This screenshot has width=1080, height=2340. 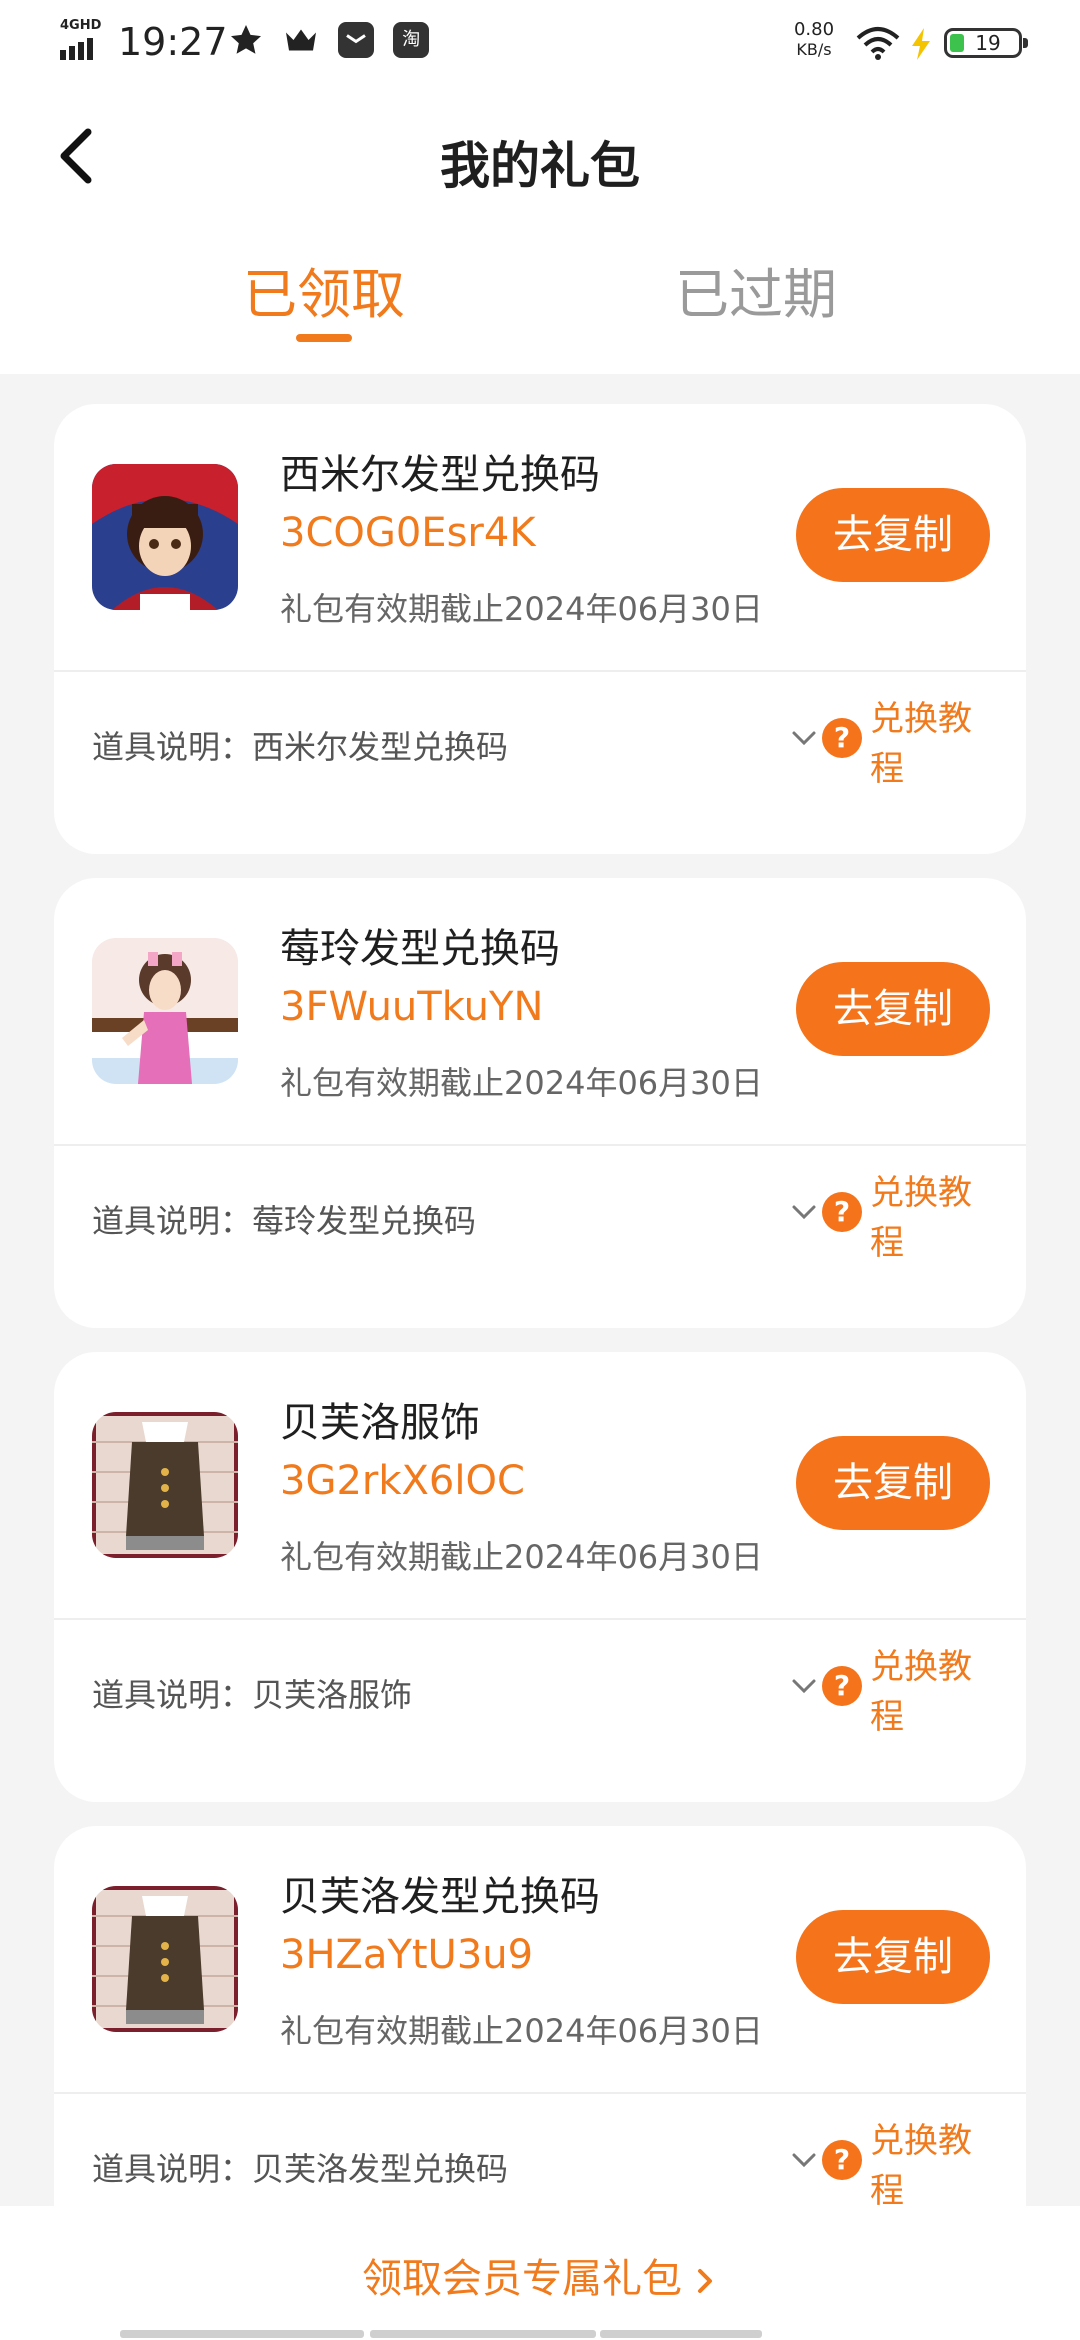 What do you see at coordinates (540, 42) in the screenshot?
I see `status-bar: 4GHD 19:27 淘 0.80 KB/s 19` at bounding box center [540, 42].